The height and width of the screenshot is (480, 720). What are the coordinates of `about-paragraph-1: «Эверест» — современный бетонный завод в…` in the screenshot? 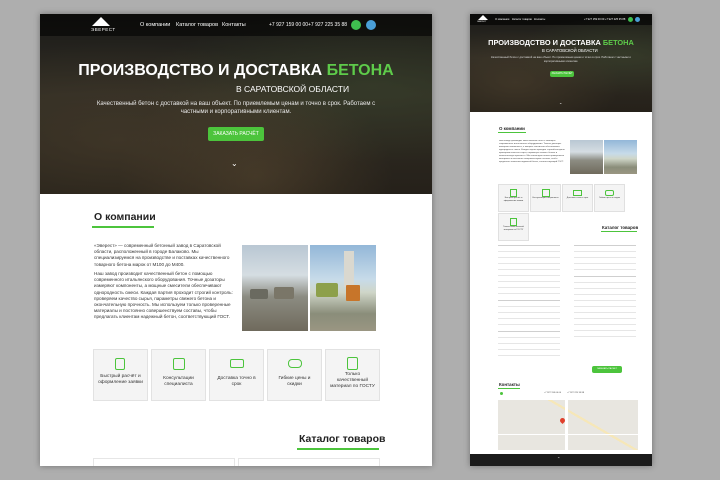 It's located at (162, 255).